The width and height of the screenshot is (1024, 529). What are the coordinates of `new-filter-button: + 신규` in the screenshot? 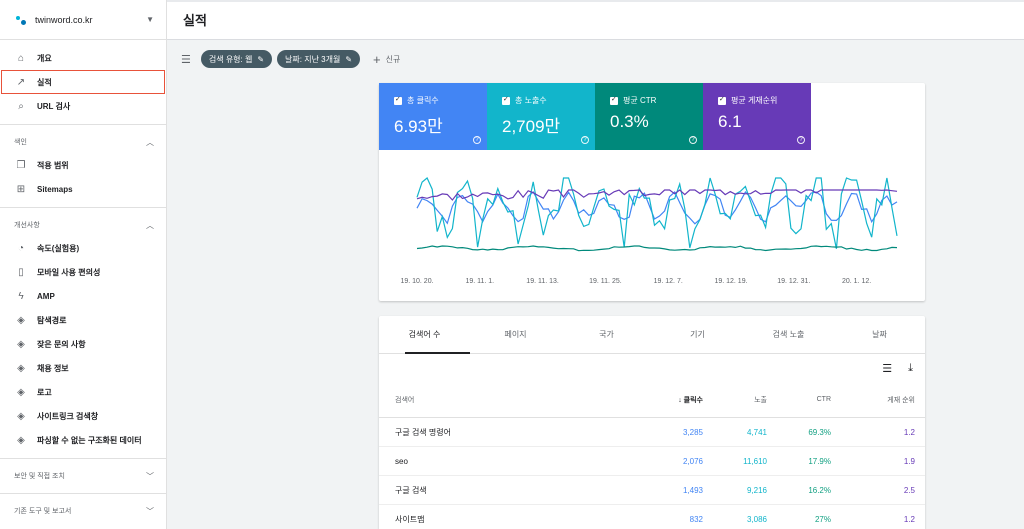 It's located at (386, 59).